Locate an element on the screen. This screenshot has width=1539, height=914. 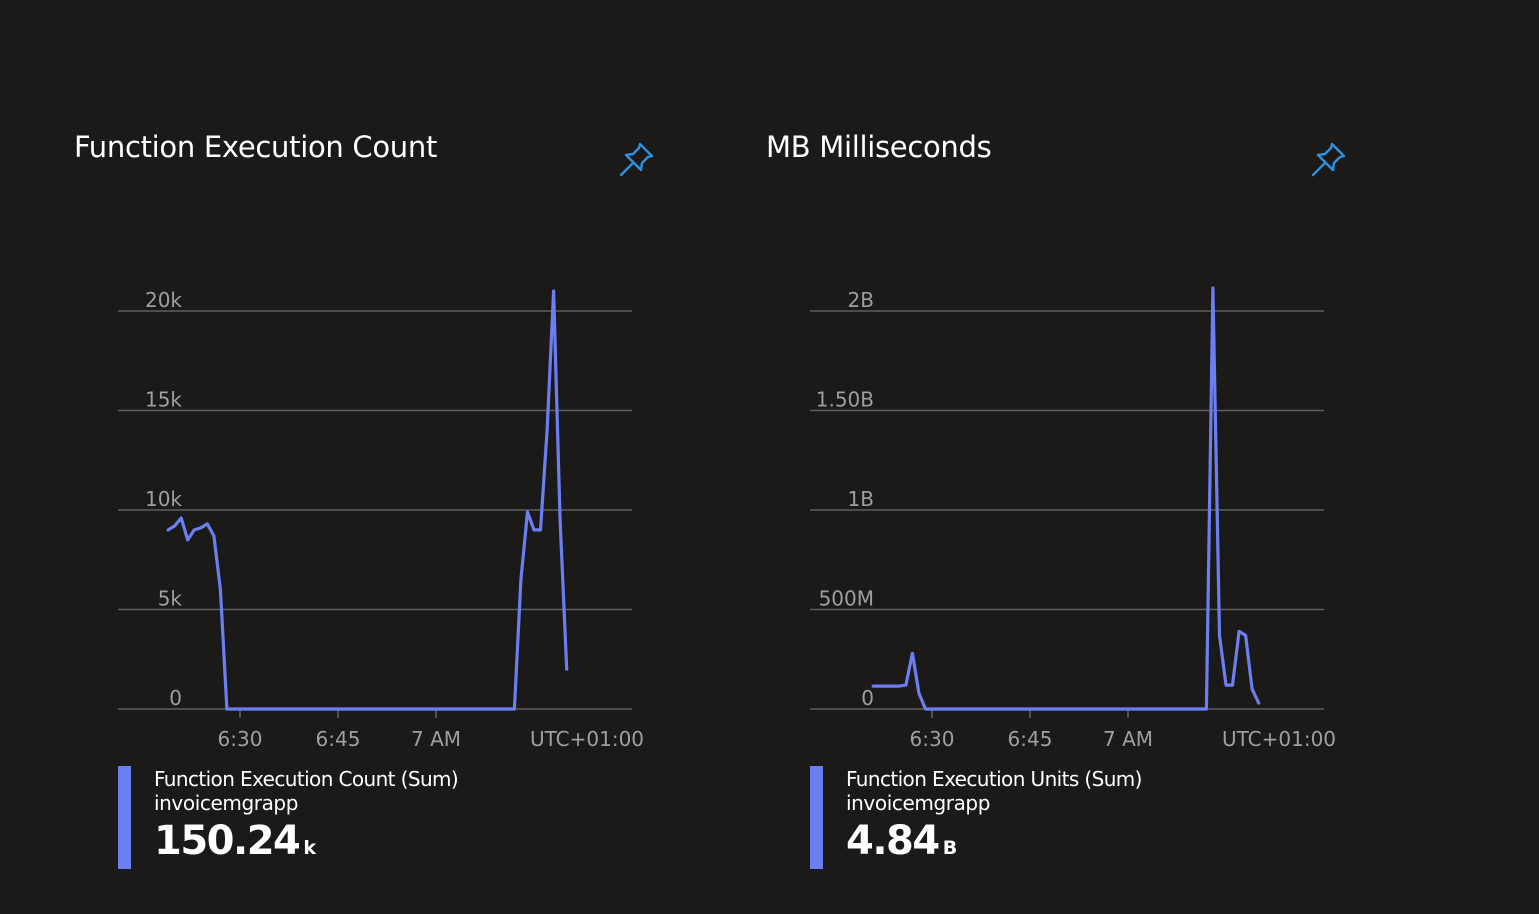
y-tick-label: 500M is located at coordinates (846, 599).